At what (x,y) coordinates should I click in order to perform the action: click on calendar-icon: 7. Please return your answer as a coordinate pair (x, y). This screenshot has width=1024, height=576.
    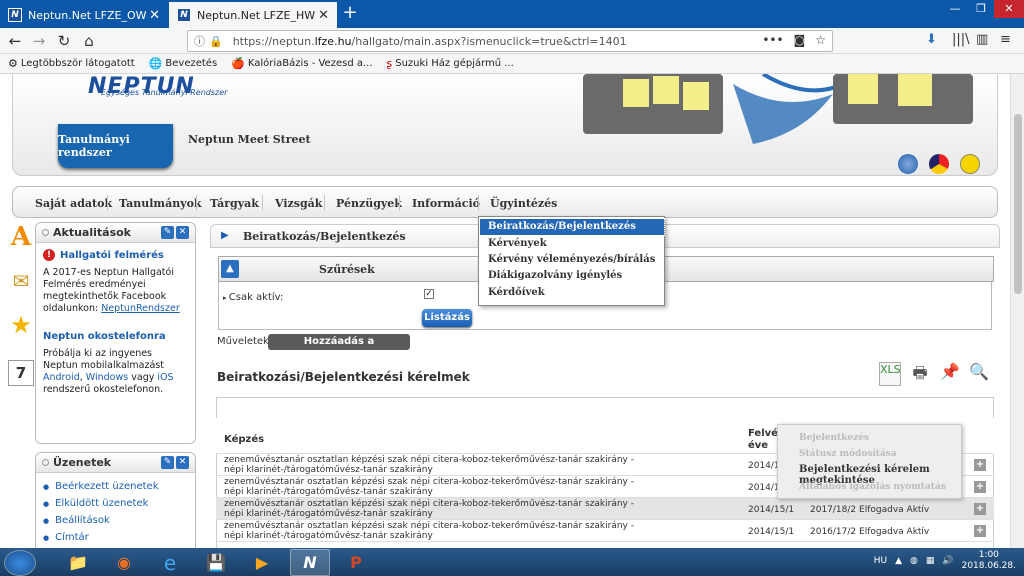
    Looking at the image, I should click on (21, 373).